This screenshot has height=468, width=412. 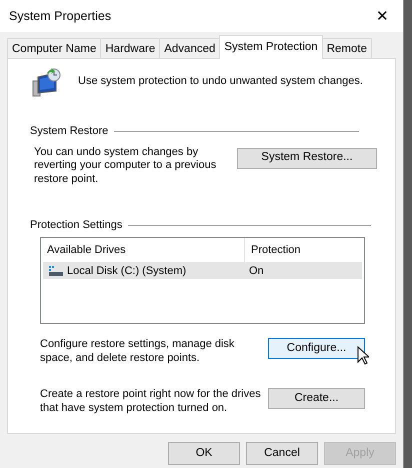 I want to click on column-header: Protection, so click(x=273, y=250).